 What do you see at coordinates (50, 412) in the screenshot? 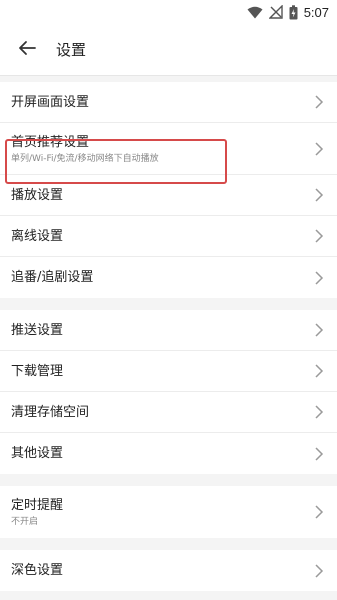
I see `setting-label: 清理存储空间` at bounding box center [50, 412].